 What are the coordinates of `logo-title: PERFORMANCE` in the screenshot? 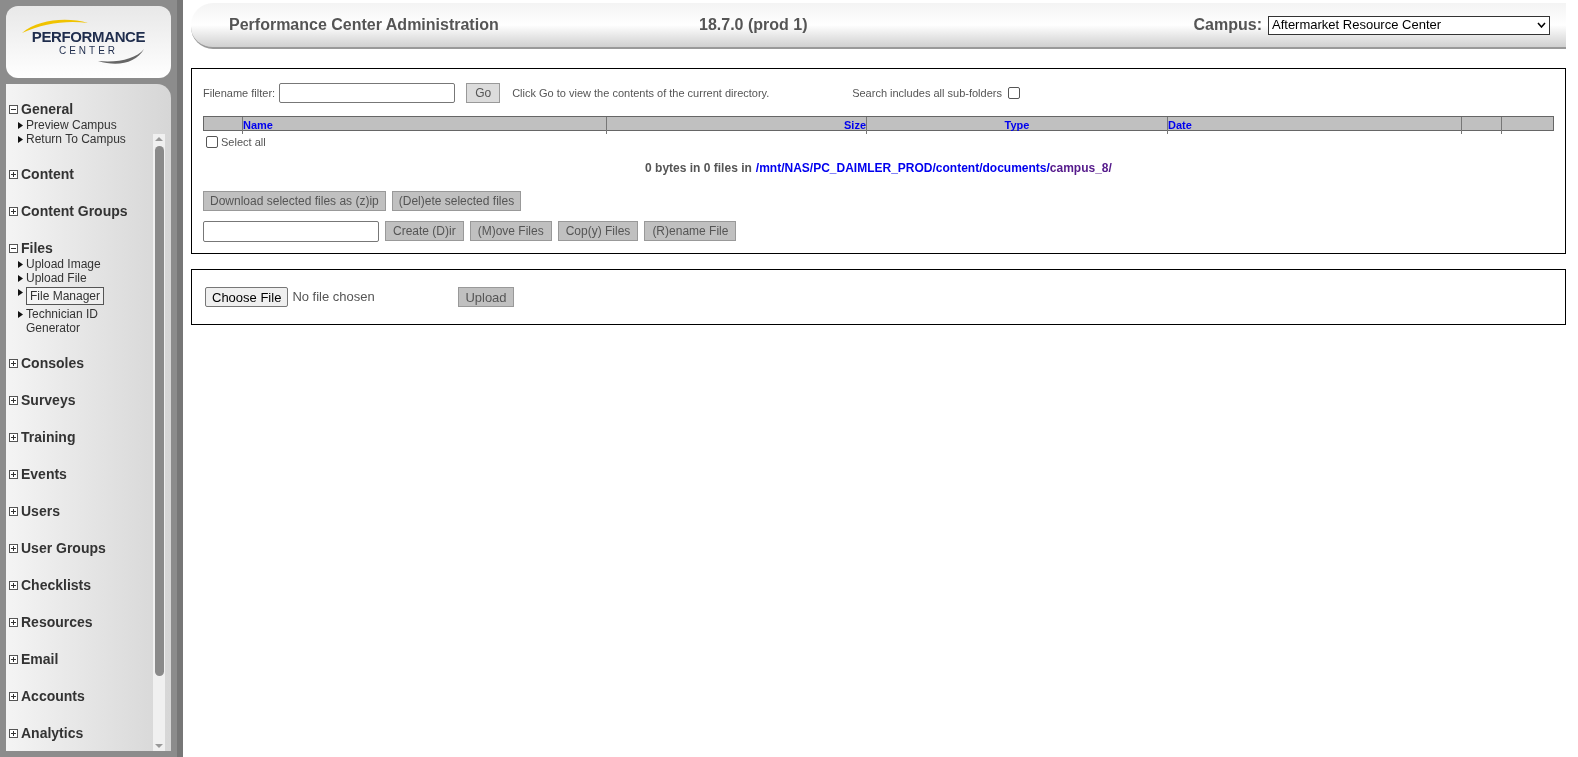 It's located at (88, 36).